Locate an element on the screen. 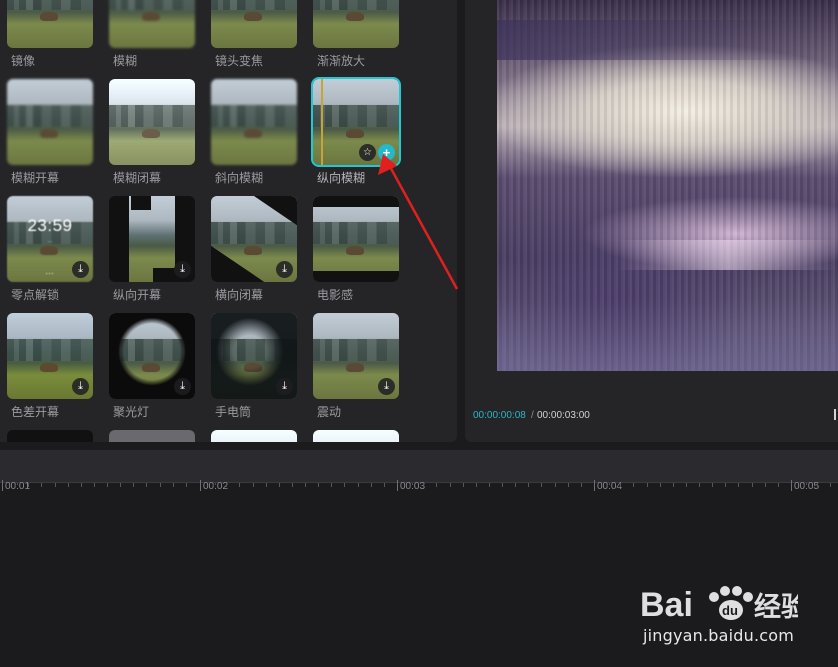 The width and height of the screenshot is (838, 667). effect-tile: 模糊 is located at coordinates (153, 40).